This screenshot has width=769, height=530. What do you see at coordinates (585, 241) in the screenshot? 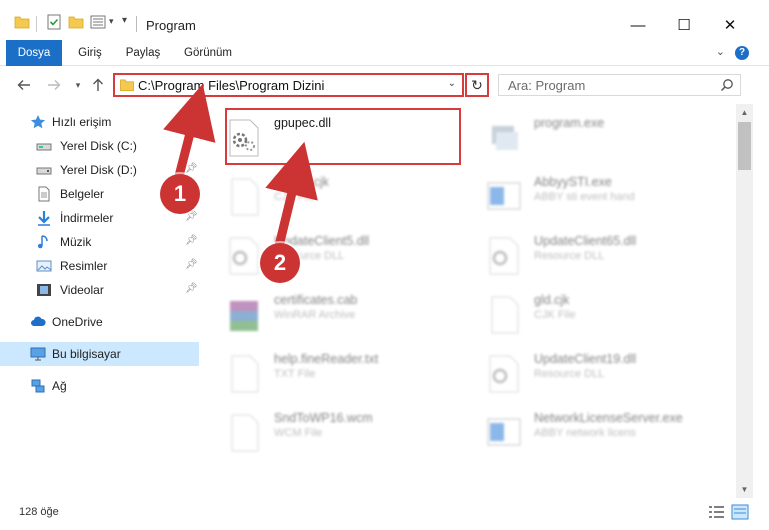
I see `file-name: UpdateClient65.dll` at bounding box center [585, 241].